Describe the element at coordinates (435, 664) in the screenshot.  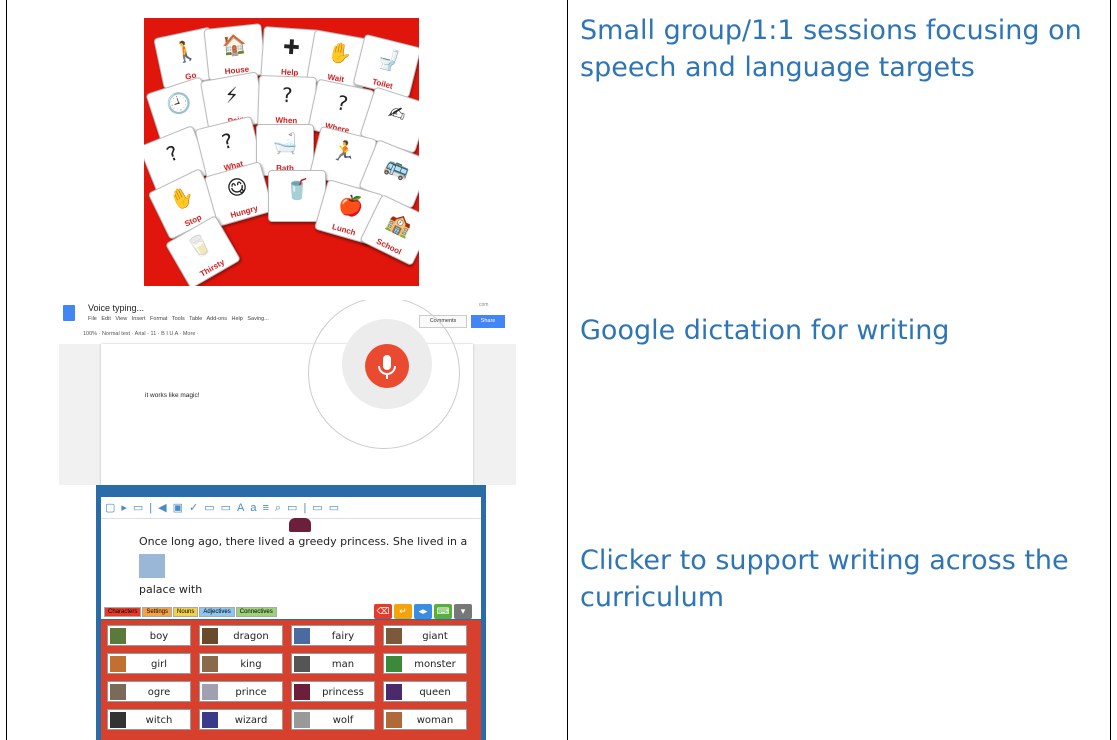
I see `clicker-word-label: monster` at that location.